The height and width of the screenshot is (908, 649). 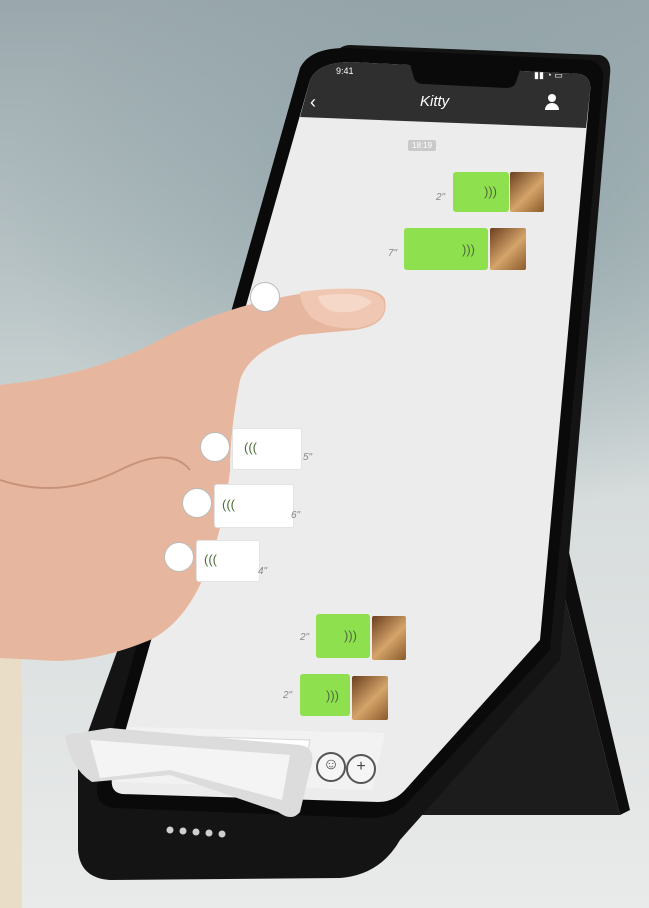 What do you see at coordinates (263, 571) in the screenshot?
I see `voice-duration: 4"` at bounding box center [263, 571].